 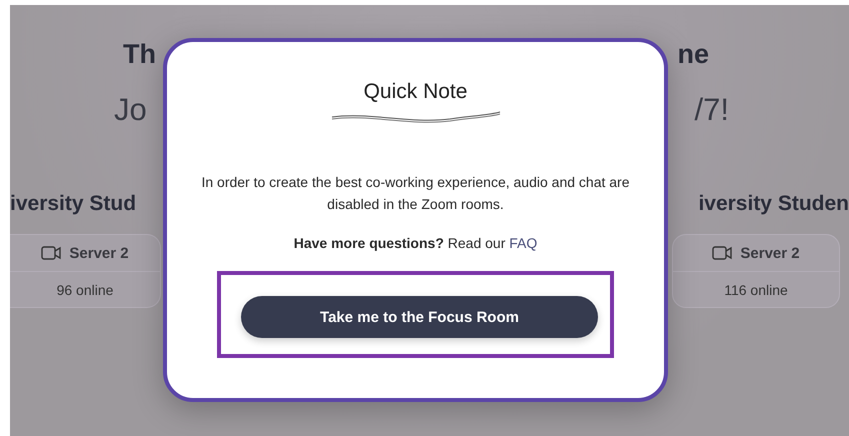 I want to click on server-card: Server 2 96 online, so click(x=85, y=271).